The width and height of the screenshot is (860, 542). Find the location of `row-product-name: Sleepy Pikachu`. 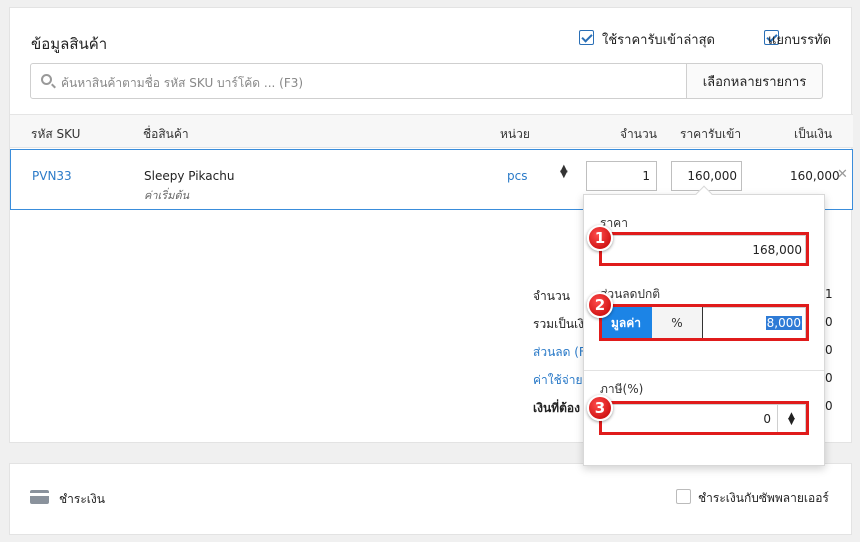

row-product-name: Sleepy Pikachu is located at coordinates (189, 176).